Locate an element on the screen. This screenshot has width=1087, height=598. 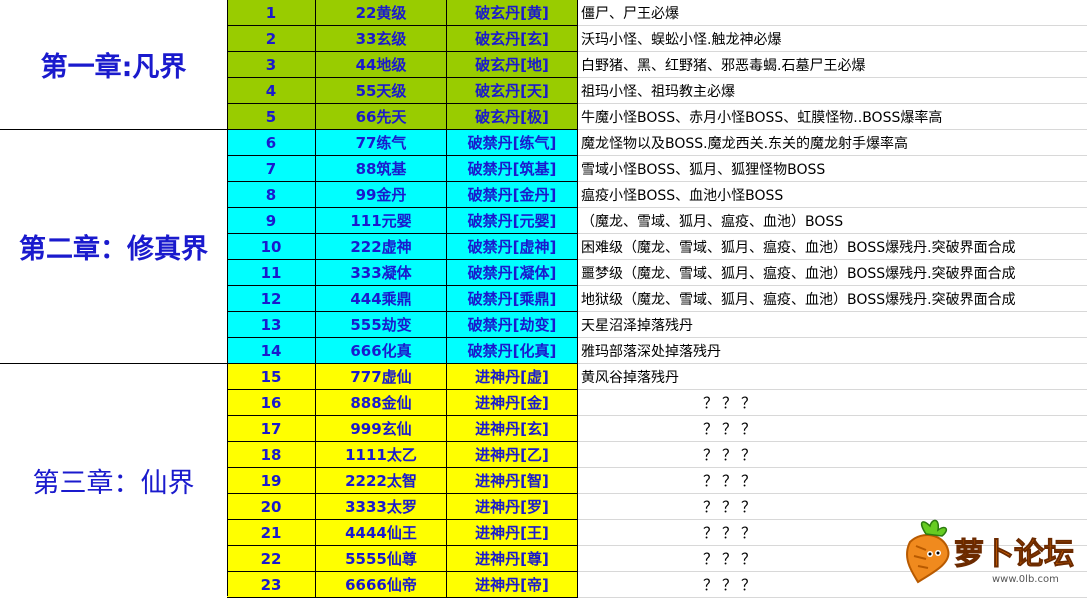
drop-description-cell: （魔龙、雪域、狐月、瘟疫、血池）BOSS is located at coordinates (832, 221).